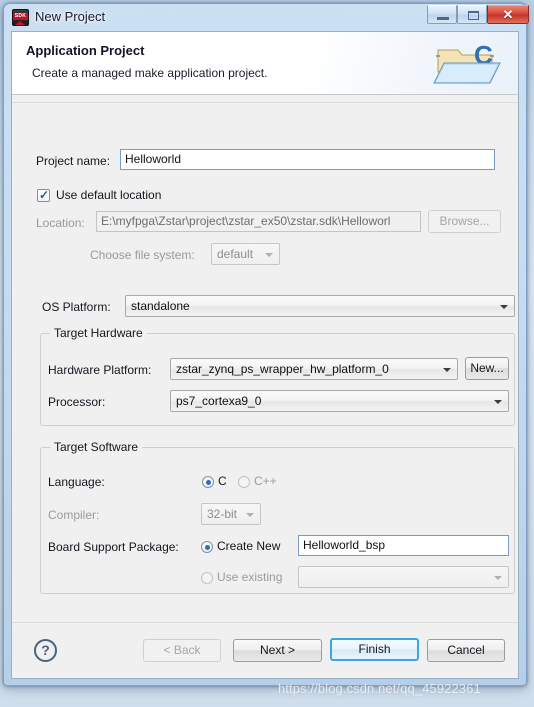 Image resolution: width=534 pixels, height=707 pixels. What do you see at coordinates (208, 482) in the screenshot?
I see `language-radio-c` at bounding box center [208, 482].